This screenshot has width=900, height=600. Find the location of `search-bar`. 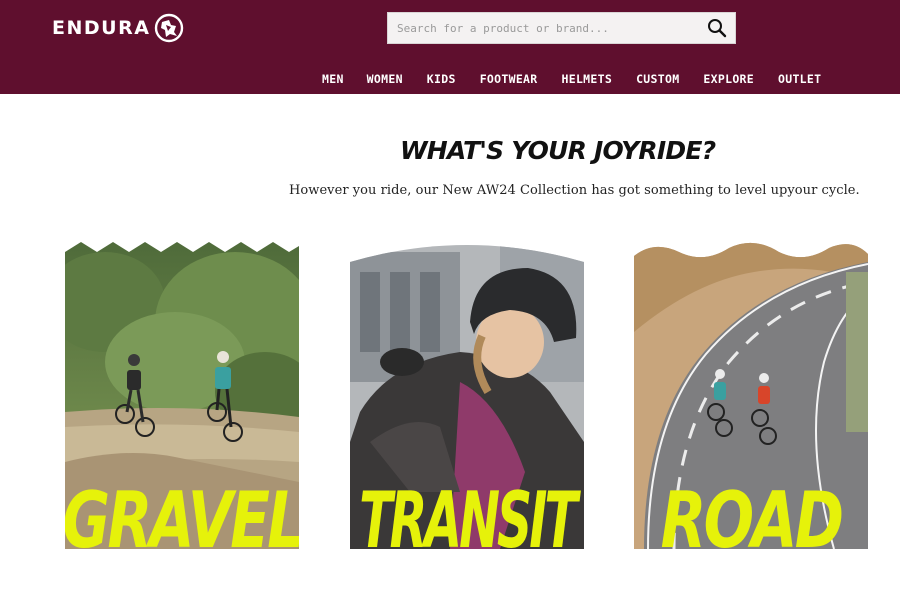

search-bar is located at coordinates (561, 28).